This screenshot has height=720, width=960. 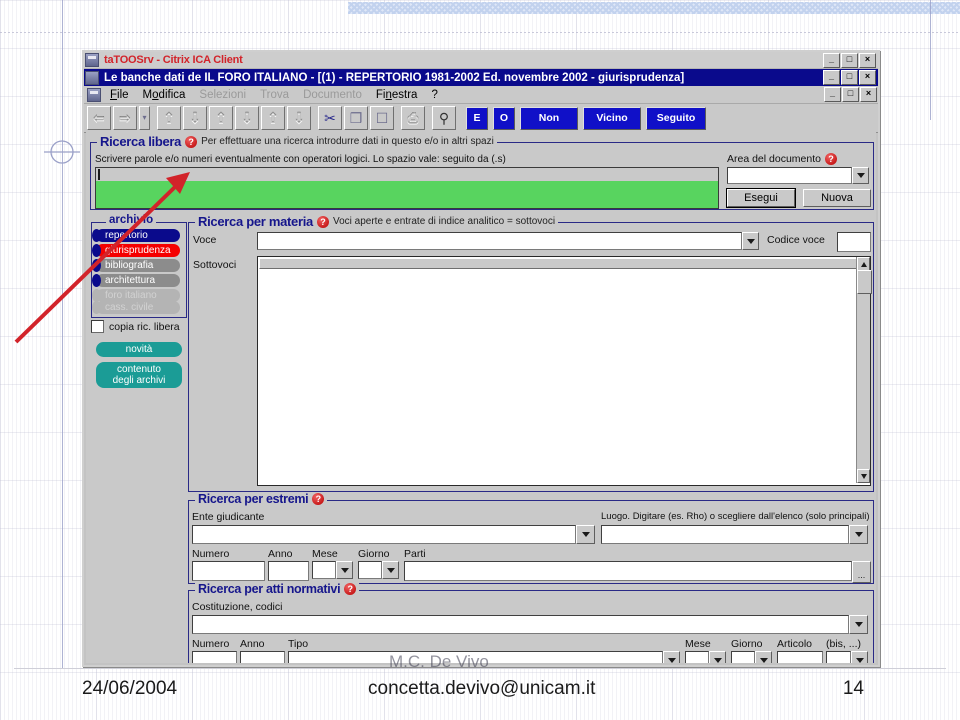 What do you see at coordinates (136, 280) in the screenshot?
I see `archivio-item-architettura: architettura` at bounding box center [136, 280].